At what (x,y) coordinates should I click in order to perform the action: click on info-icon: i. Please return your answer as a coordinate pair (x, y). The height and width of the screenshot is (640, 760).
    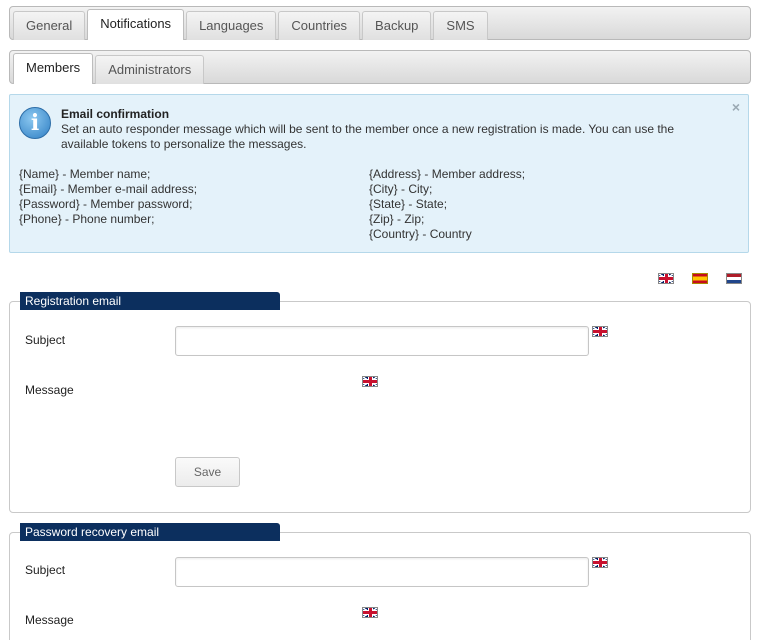
    Looking at the image, I should click on (35, 123).